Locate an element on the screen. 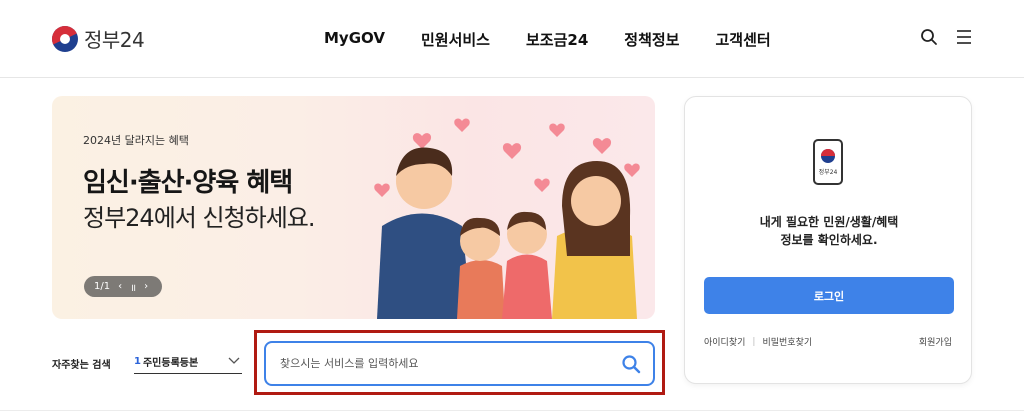  login-message: 내게 필요한 민원/생활/혜택 정보를 확인하세요. is located at coordinates (829, 231).